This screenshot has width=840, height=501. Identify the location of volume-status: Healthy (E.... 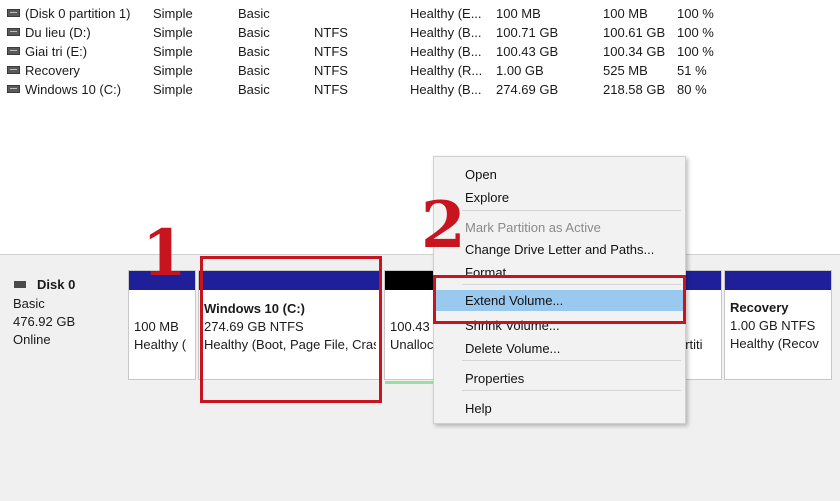
(446, 13).